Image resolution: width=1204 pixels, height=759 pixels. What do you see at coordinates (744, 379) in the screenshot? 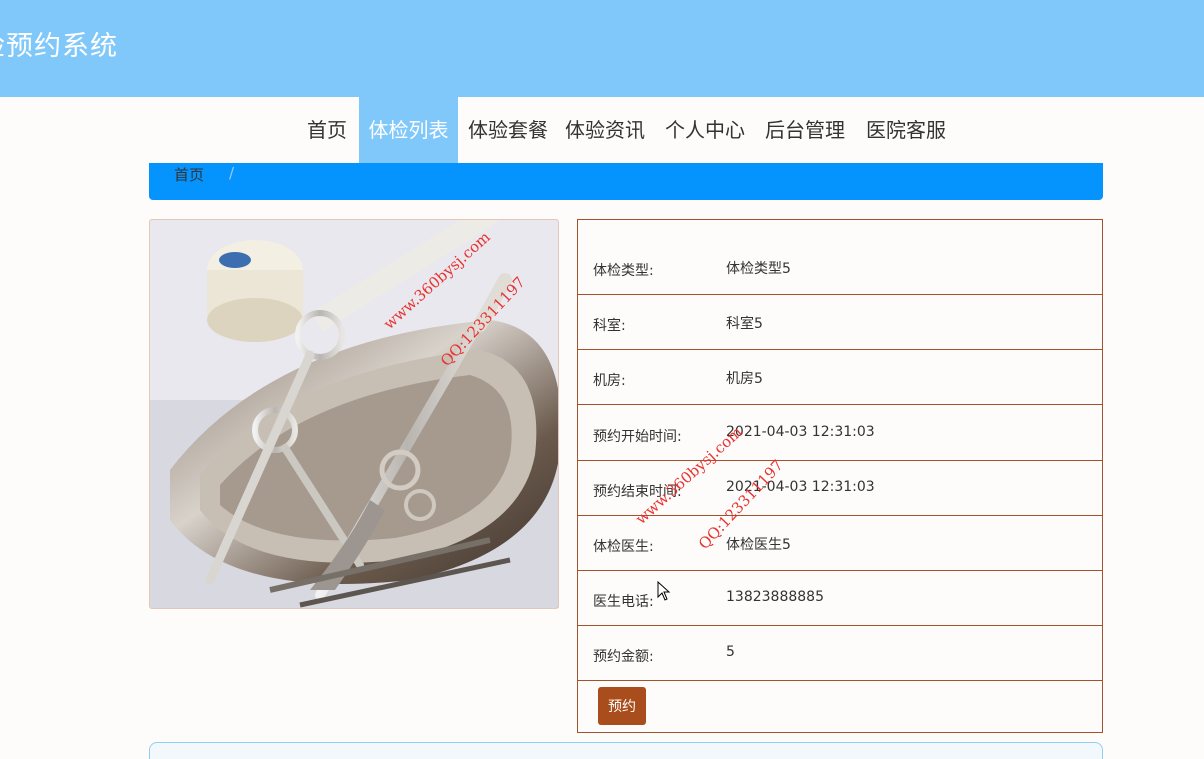
I see `detail-value: 机房5` at bounding box center [744, 379].